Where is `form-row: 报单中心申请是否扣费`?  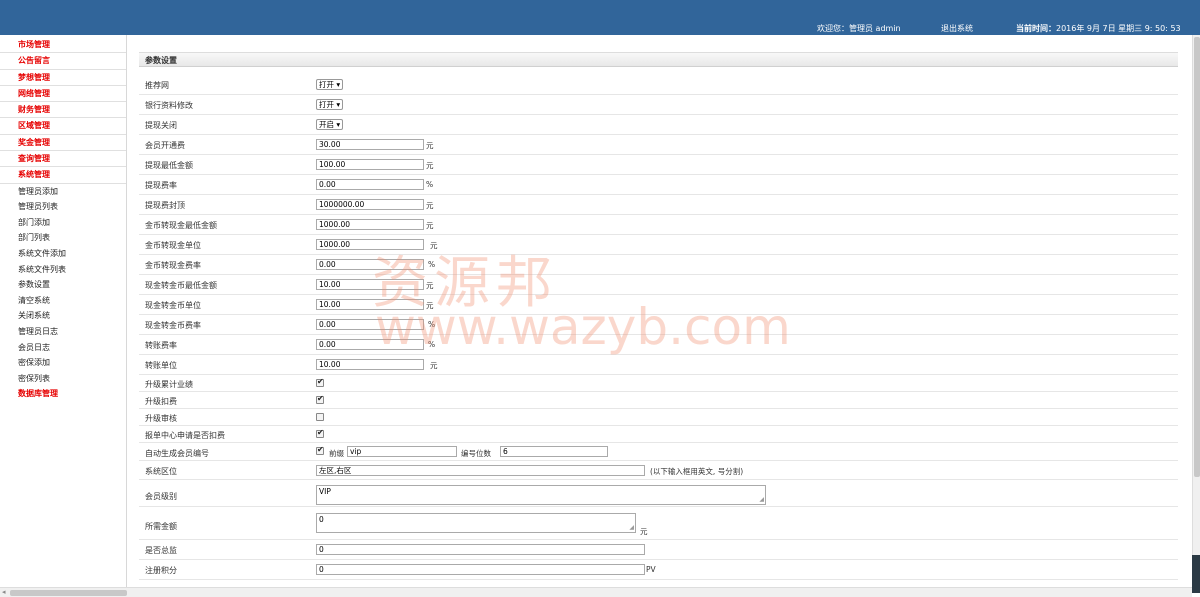
form-row: 报单中心申请是否扣费 is located at coordinates (658, 434).